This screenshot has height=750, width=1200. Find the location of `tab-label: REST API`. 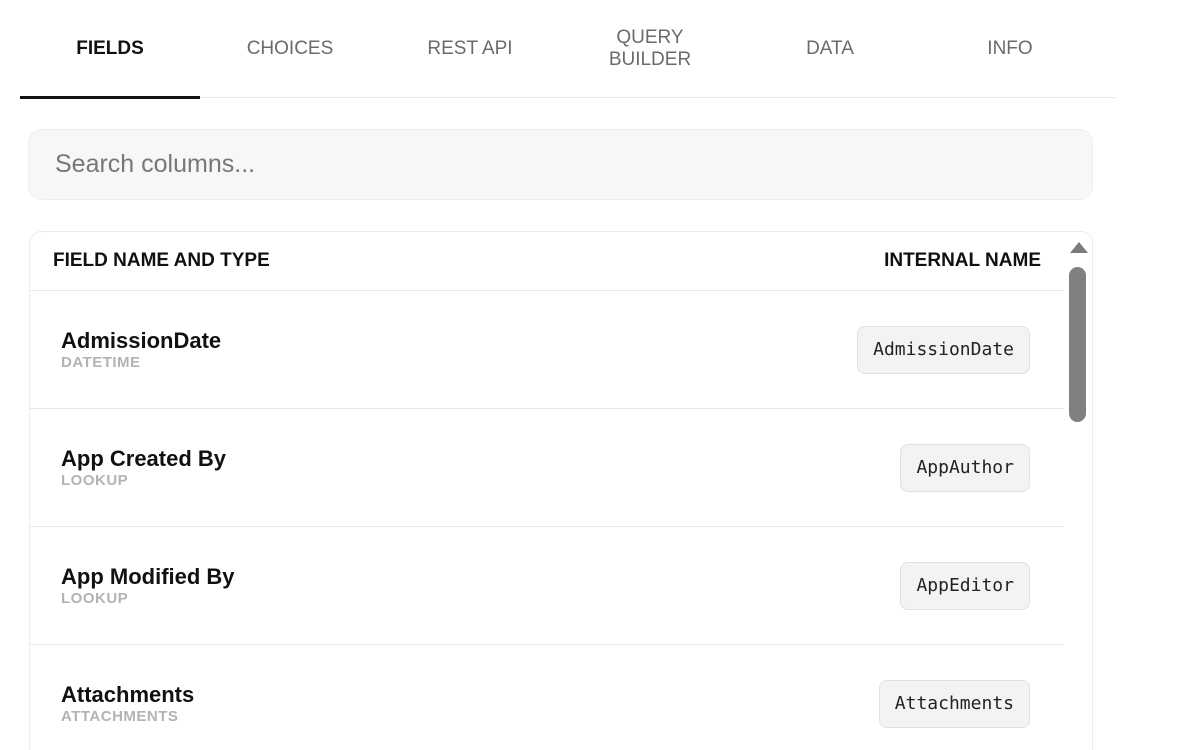

tab-label: REST API is located at coordinates (470, 48).